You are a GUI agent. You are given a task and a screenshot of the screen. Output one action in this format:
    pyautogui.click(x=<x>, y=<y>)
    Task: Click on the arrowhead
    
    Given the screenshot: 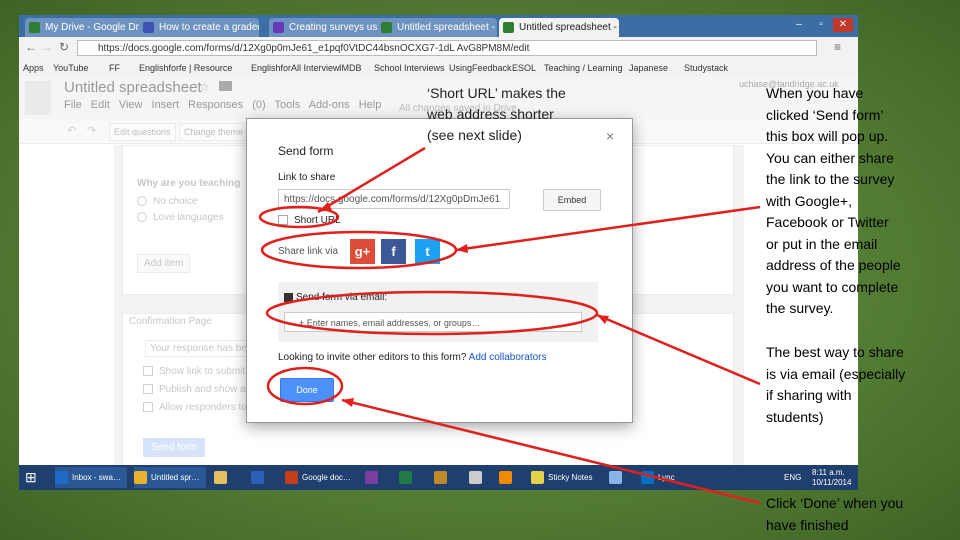 What is the action you would take?
    pyautogui.click(x=603, y=319)
    